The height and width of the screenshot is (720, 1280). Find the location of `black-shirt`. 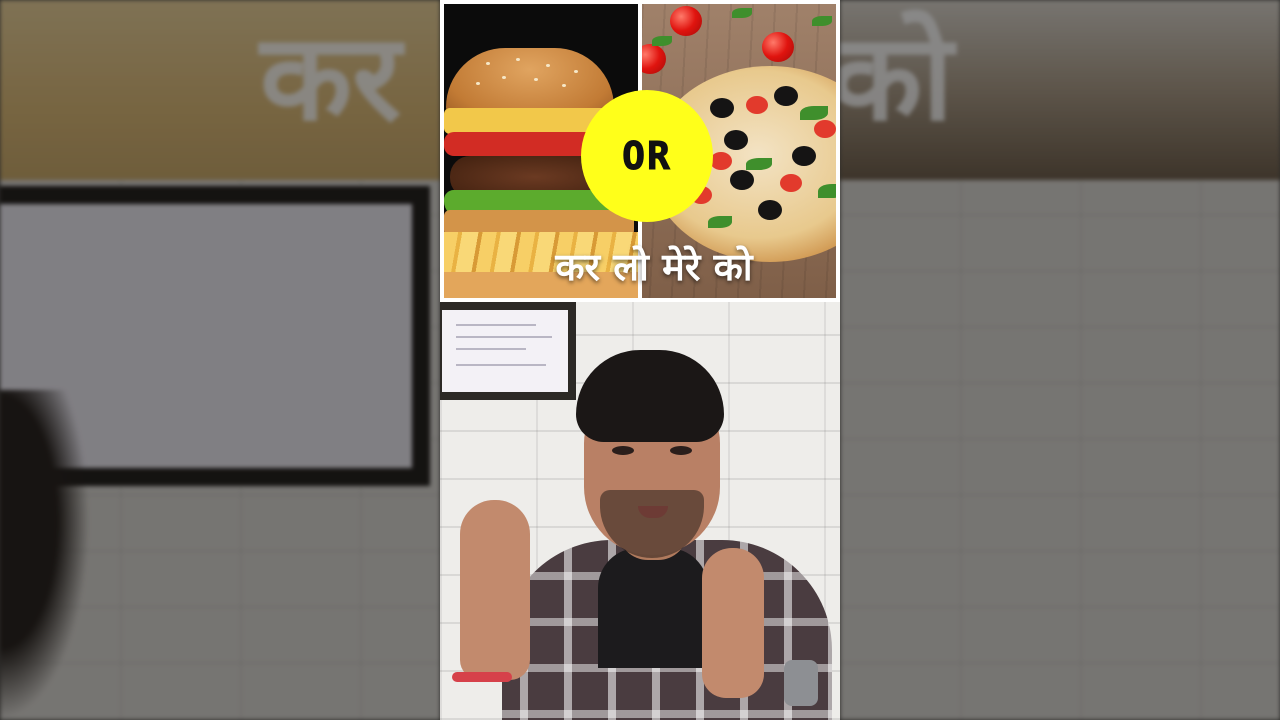

black-shirt is located at coordinates (653, 608).